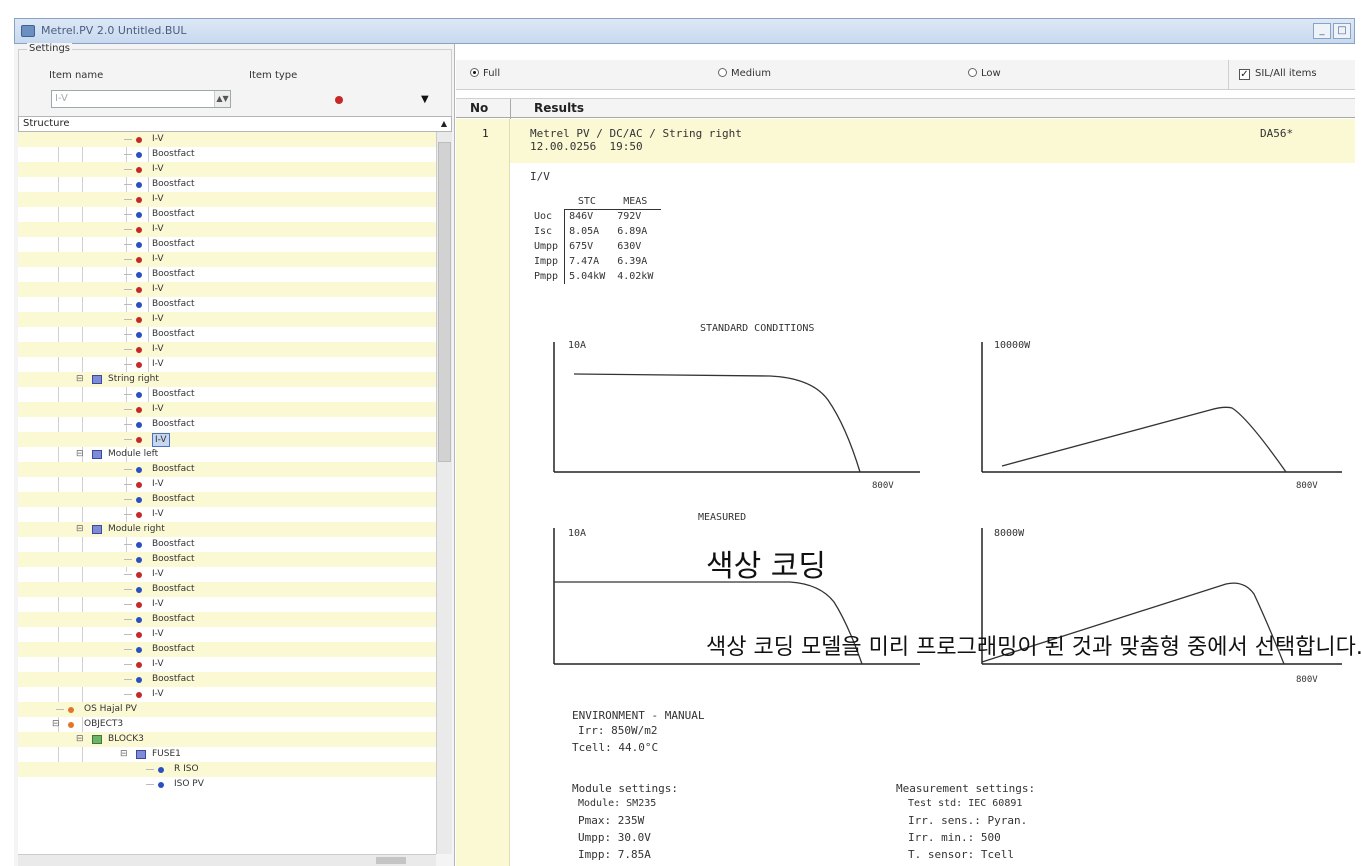 The image size is (1361, 866). I want to click on tree-item: ⊟ OBJECT3, so click(227, 724).